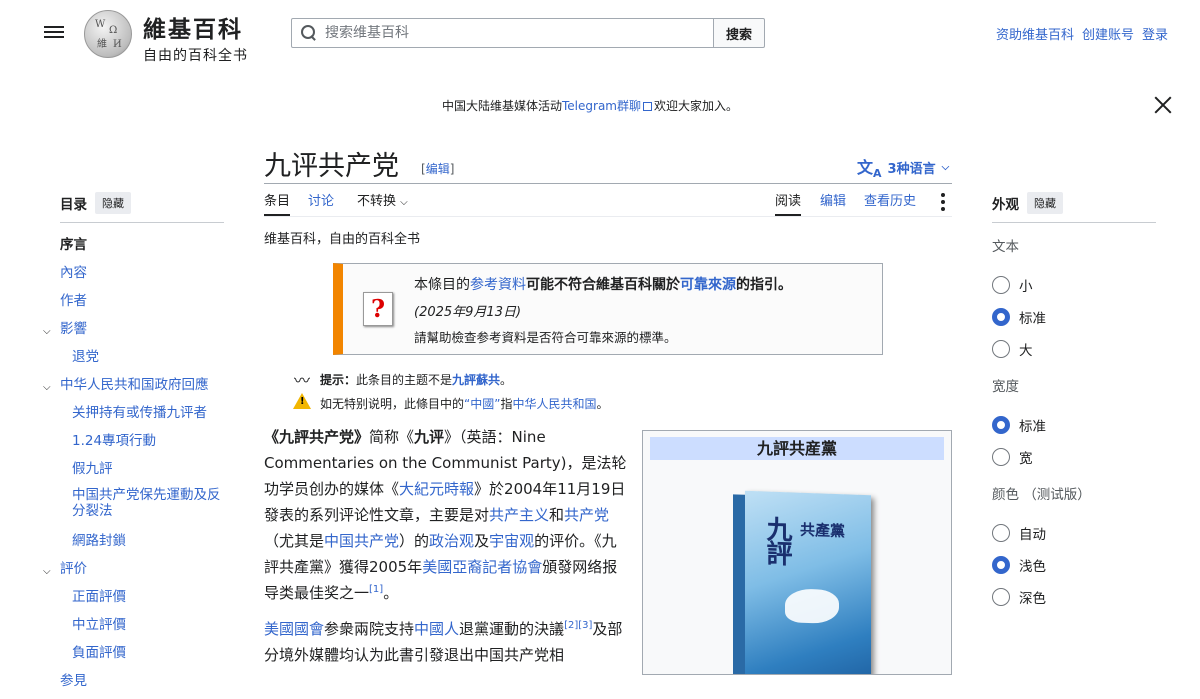 This screenshot has height=699, width=1200. Describe the element at coordinates (739, 33) in the screenshot. I see `search-button: 搜索` at that location.